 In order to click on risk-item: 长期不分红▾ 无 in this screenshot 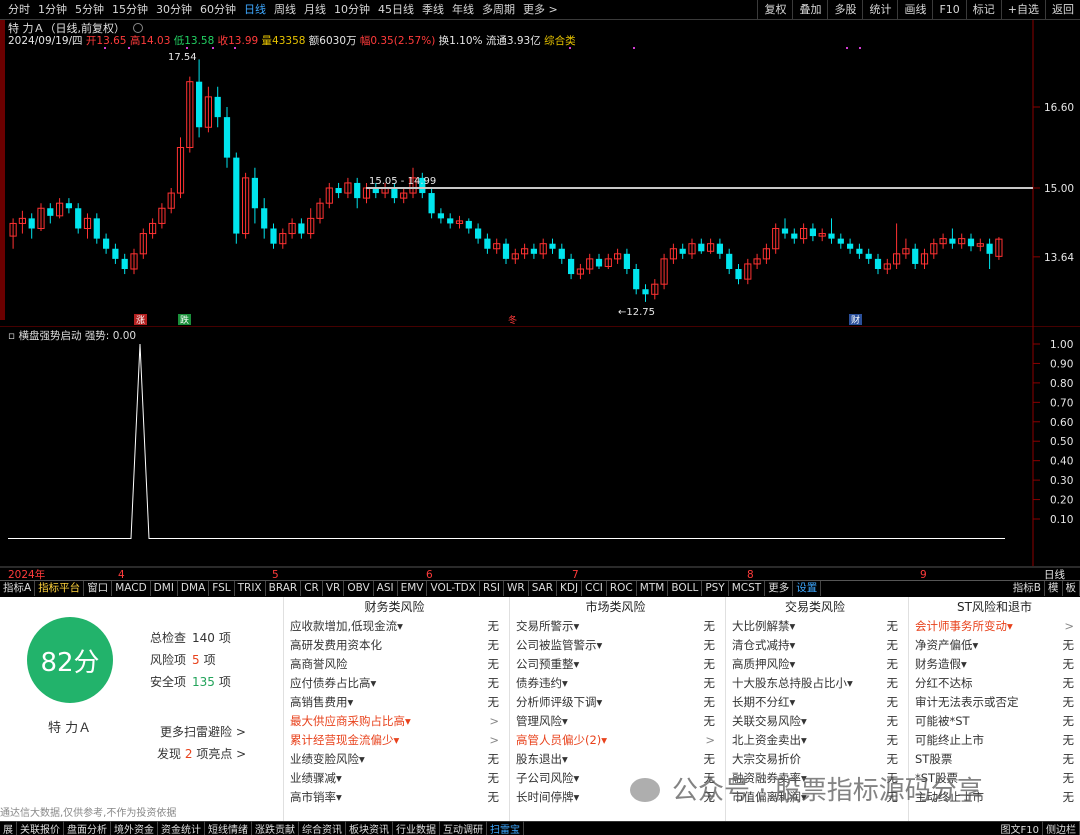, I will do `click(815, 702)`.